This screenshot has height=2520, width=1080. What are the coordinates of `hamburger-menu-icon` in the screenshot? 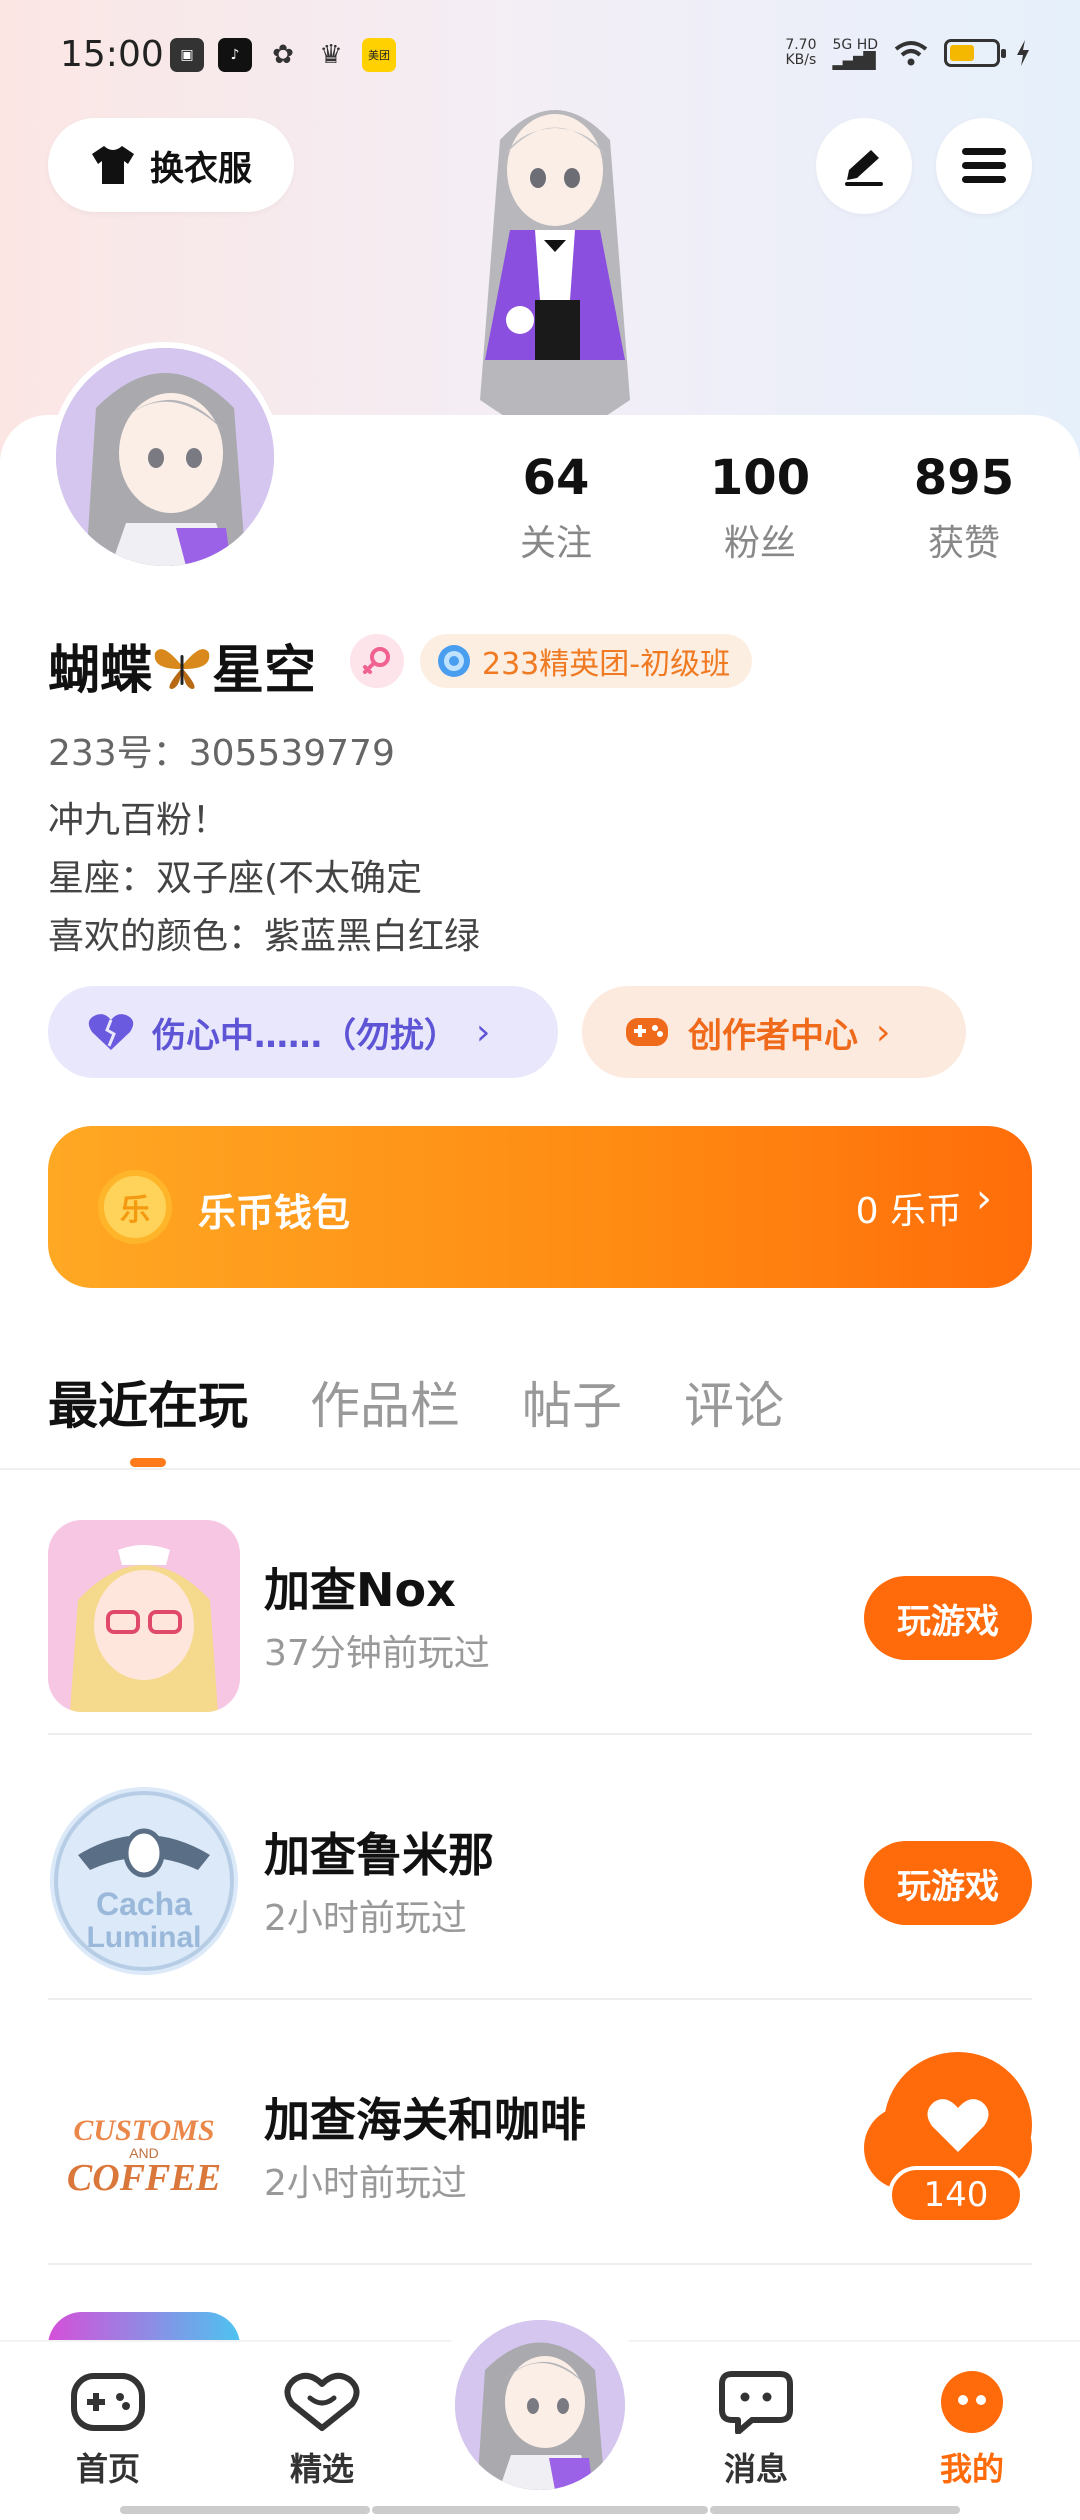 It's located at (984, 165).